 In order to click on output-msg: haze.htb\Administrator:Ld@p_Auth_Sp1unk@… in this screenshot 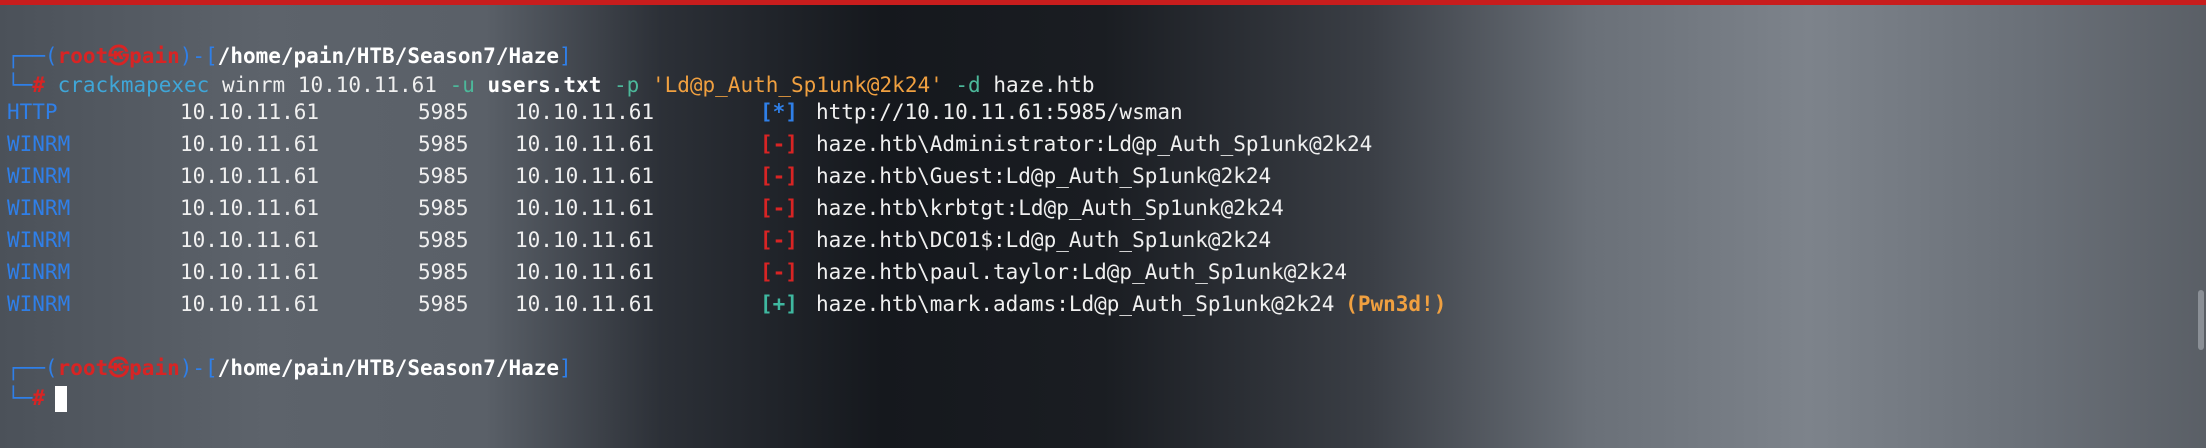, I will do `click(1094, 144)`.